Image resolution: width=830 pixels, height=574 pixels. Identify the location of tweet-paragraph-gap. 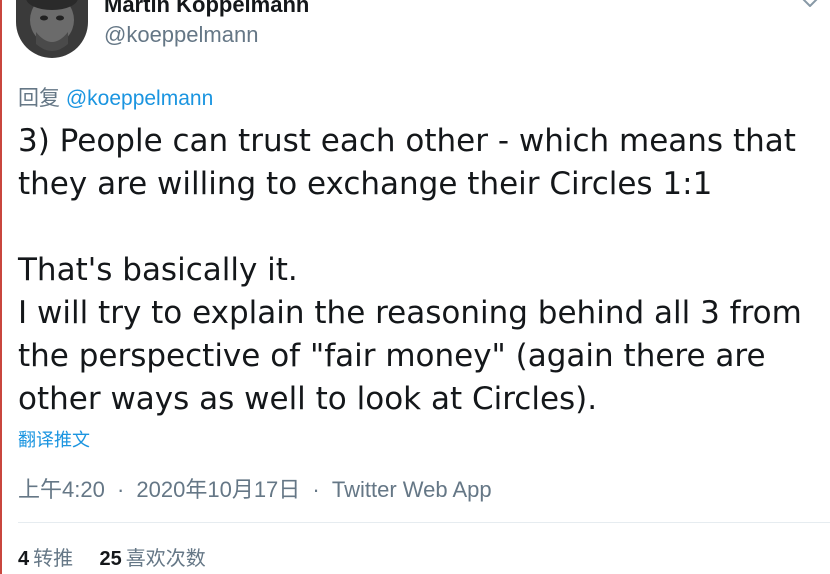
(418, 227).